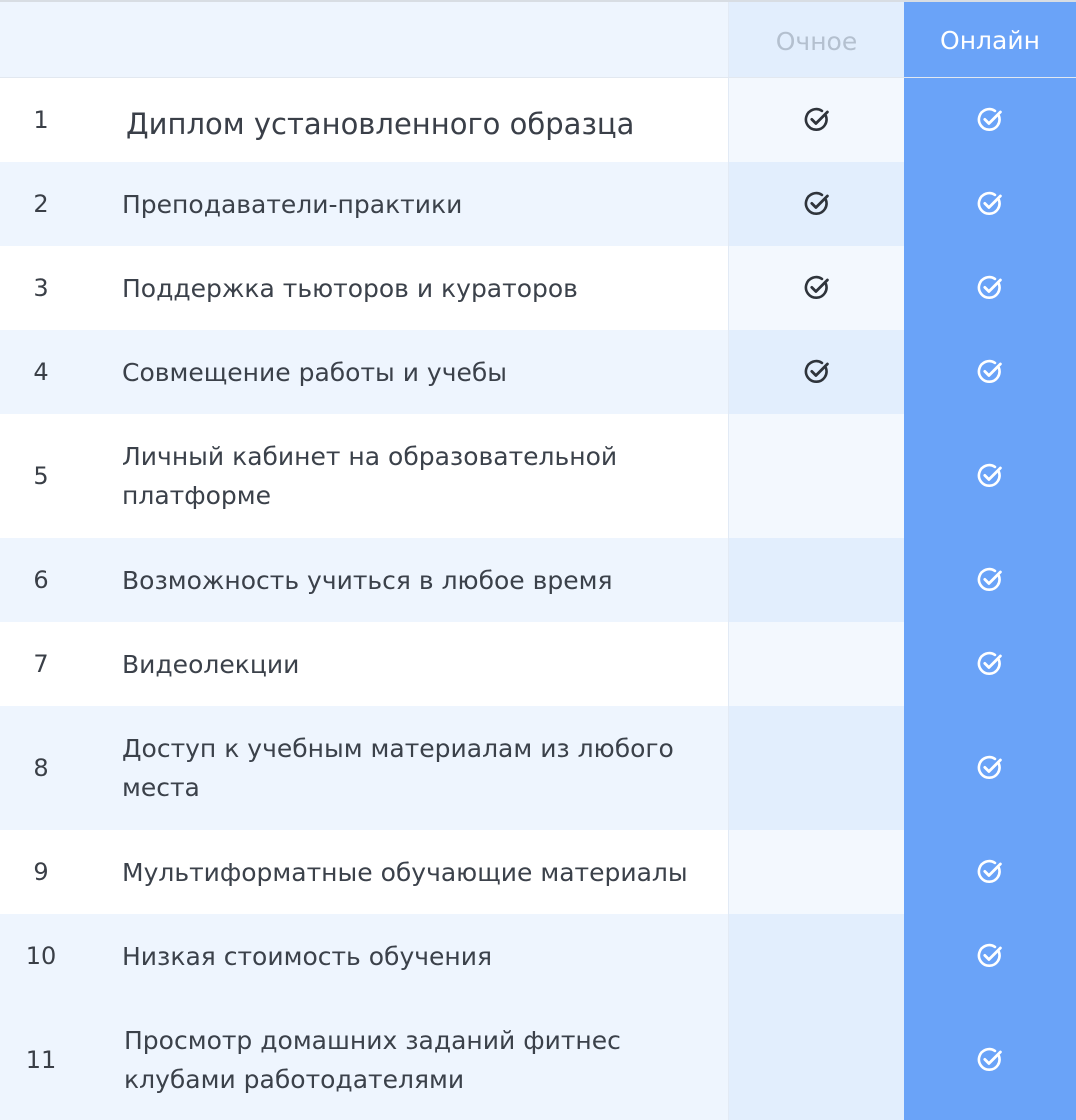  I want to click on header-offline-cell: Очное, so click(816, 39).